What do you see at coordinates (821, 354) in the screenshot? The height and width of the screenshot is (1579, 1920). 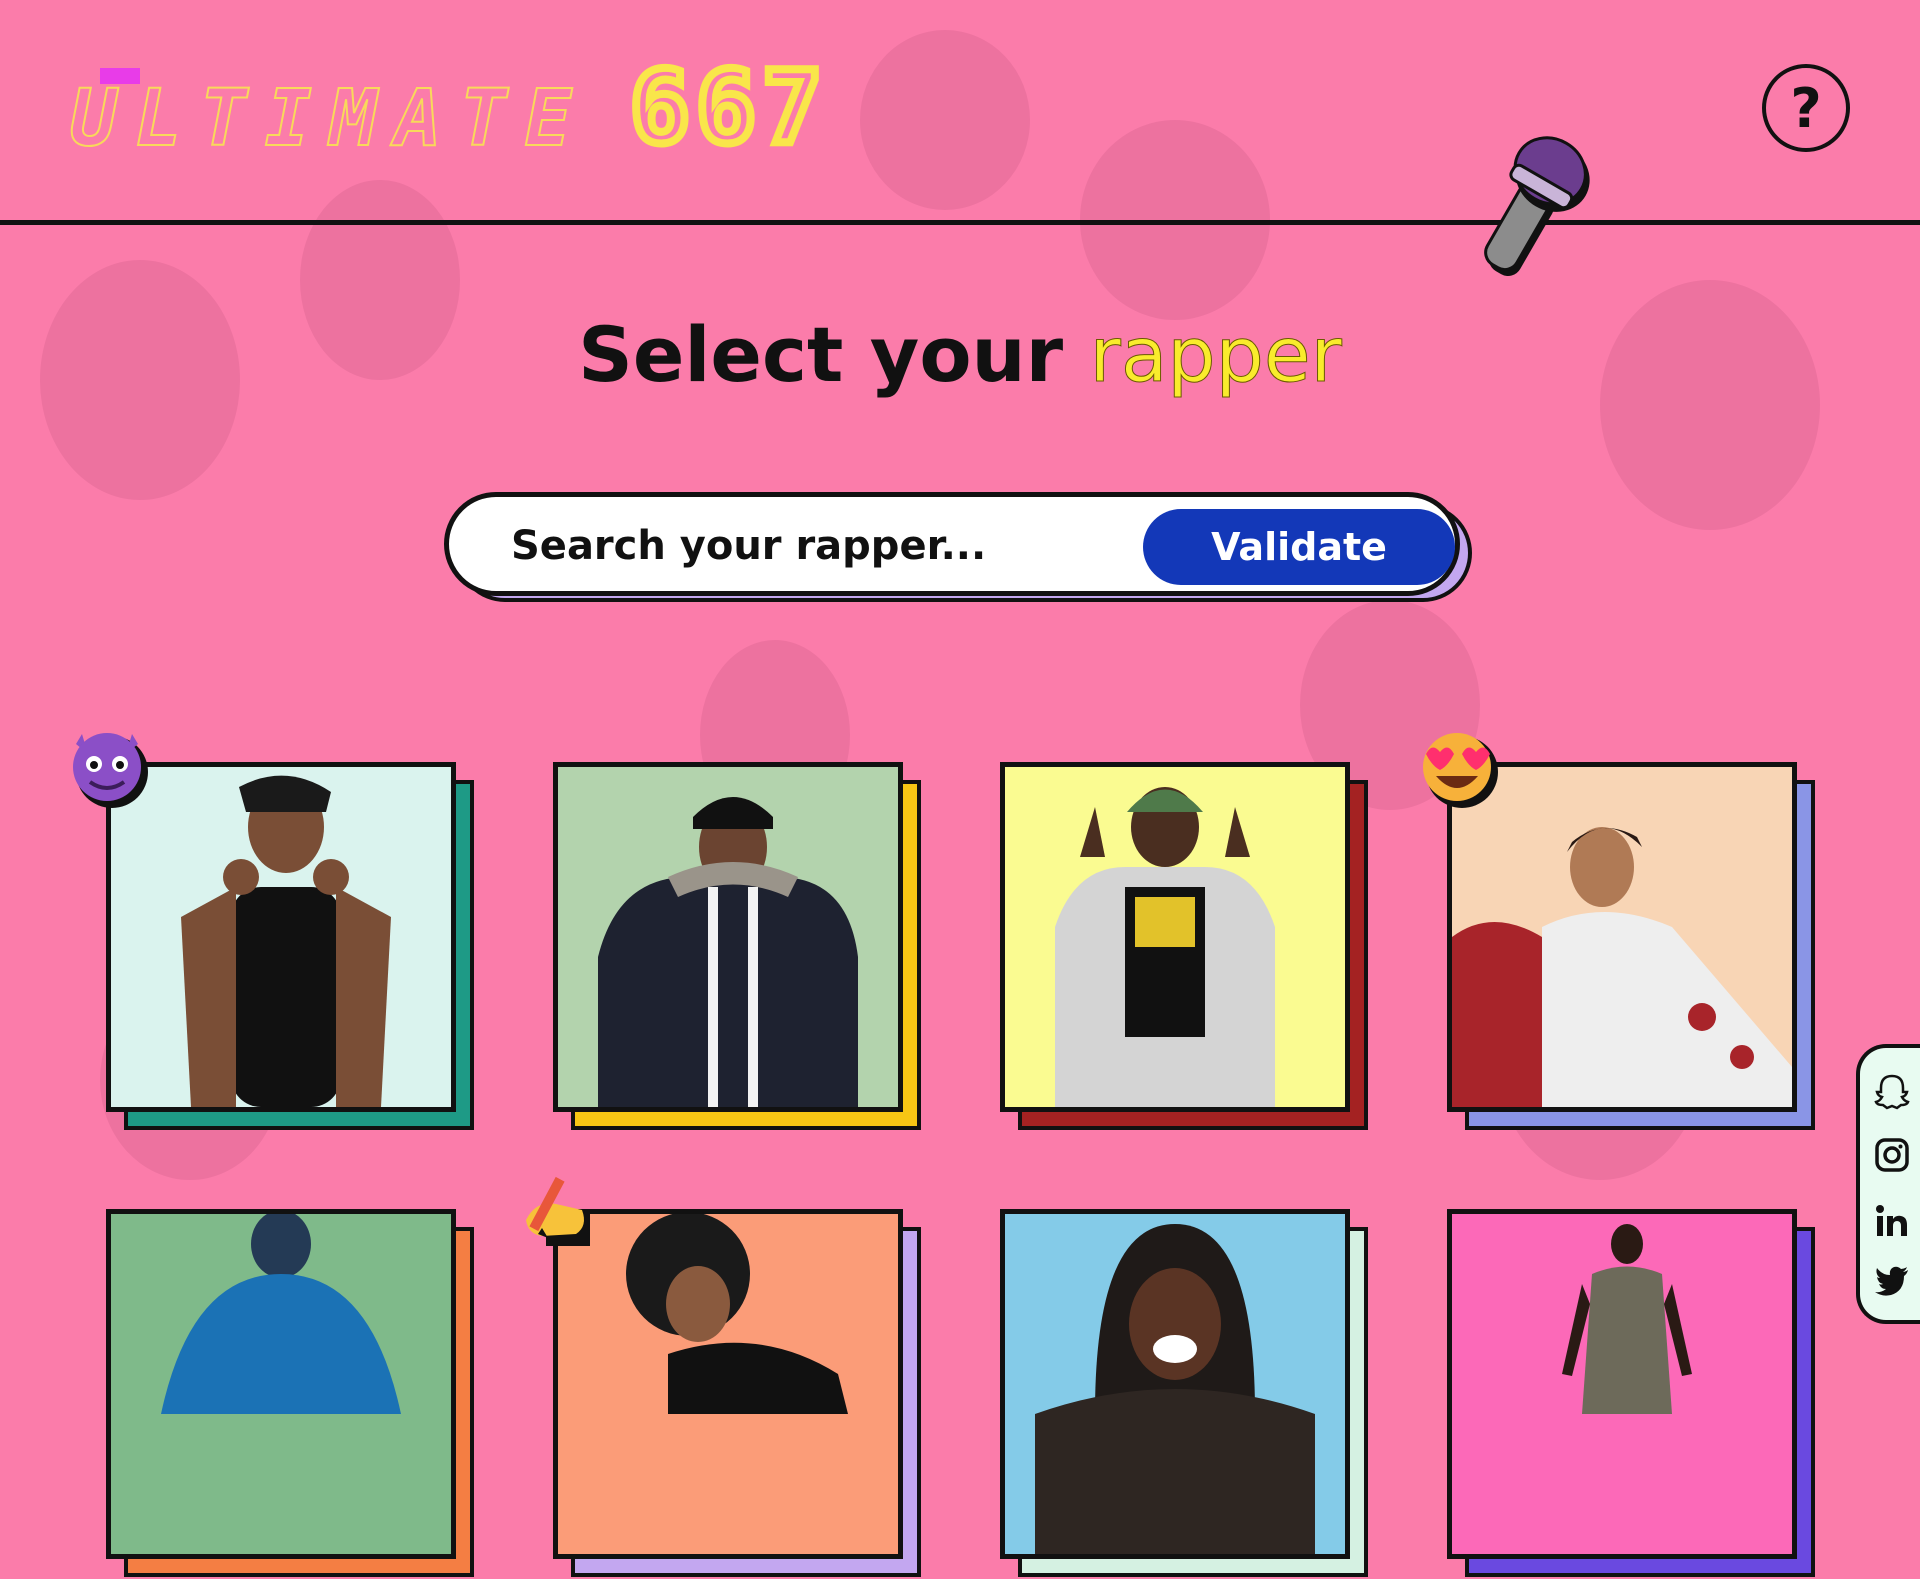 I see `title-main: Select your` at bounding box center [821, 354].